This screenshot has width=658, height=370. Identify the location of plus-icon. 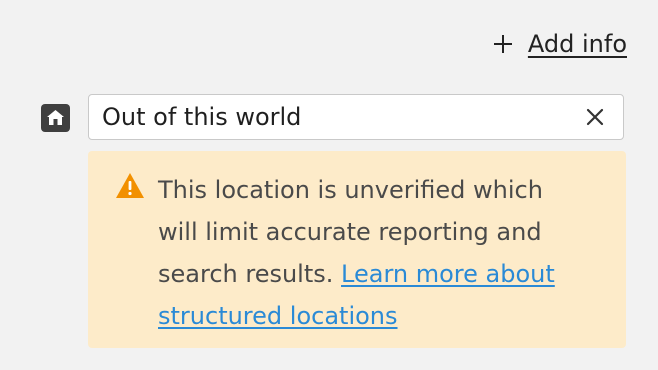
(503, 44).